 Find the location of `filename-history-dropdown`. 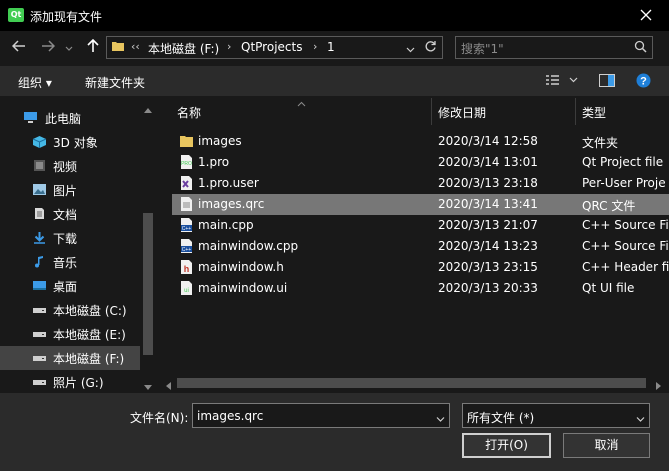

filename-history-dropdown is located at coordinates (440, 419).